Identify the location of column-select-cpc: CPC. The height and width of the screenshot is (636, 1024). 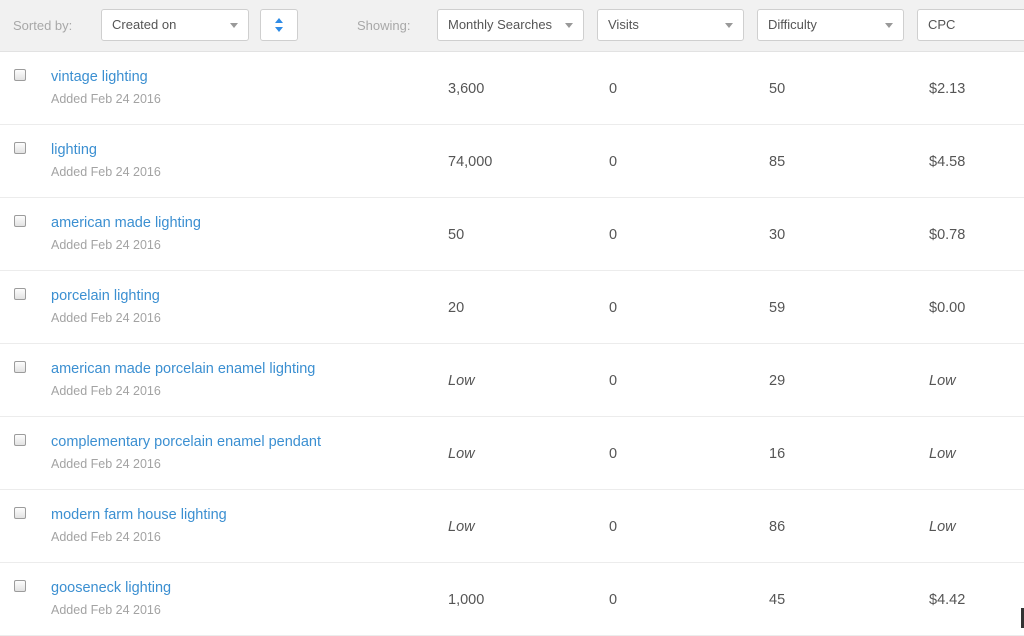
(970, 25).